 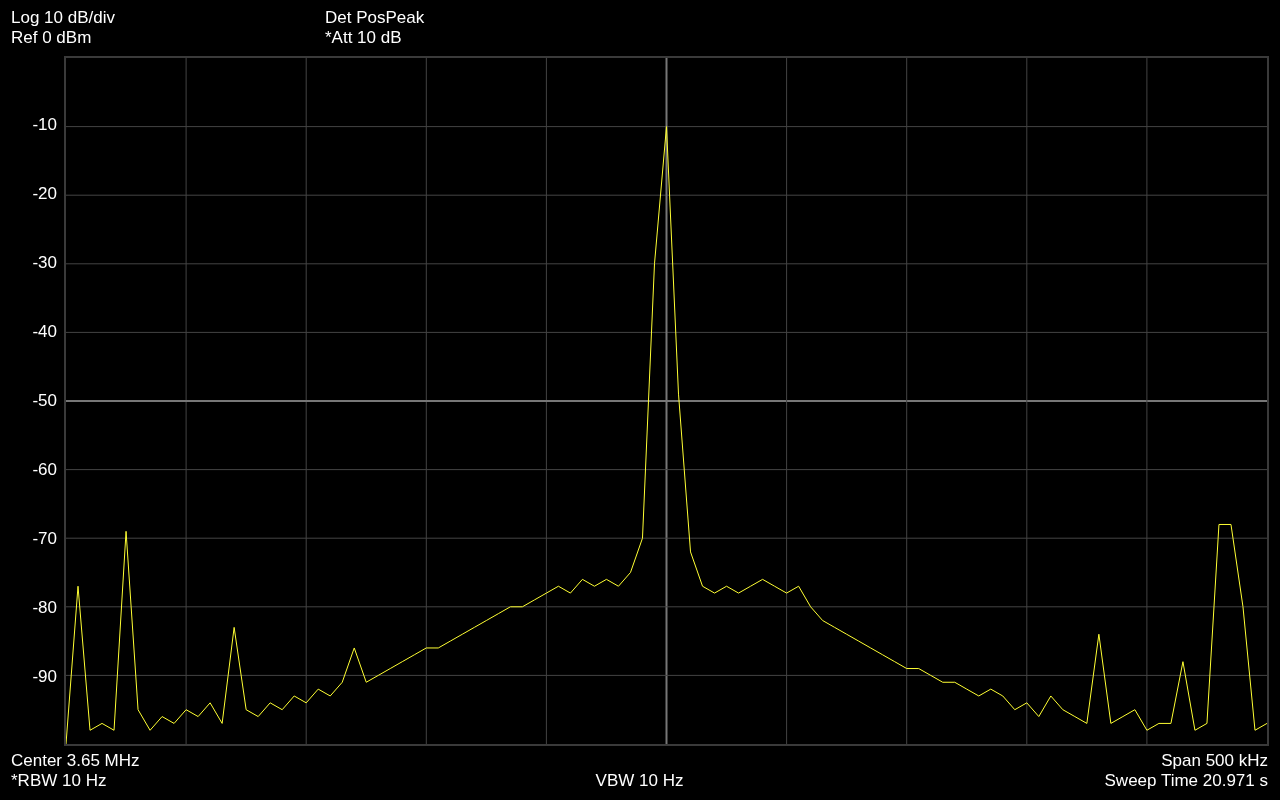 I want to click on y-tick-label: -10, so click(x=44, y=125).